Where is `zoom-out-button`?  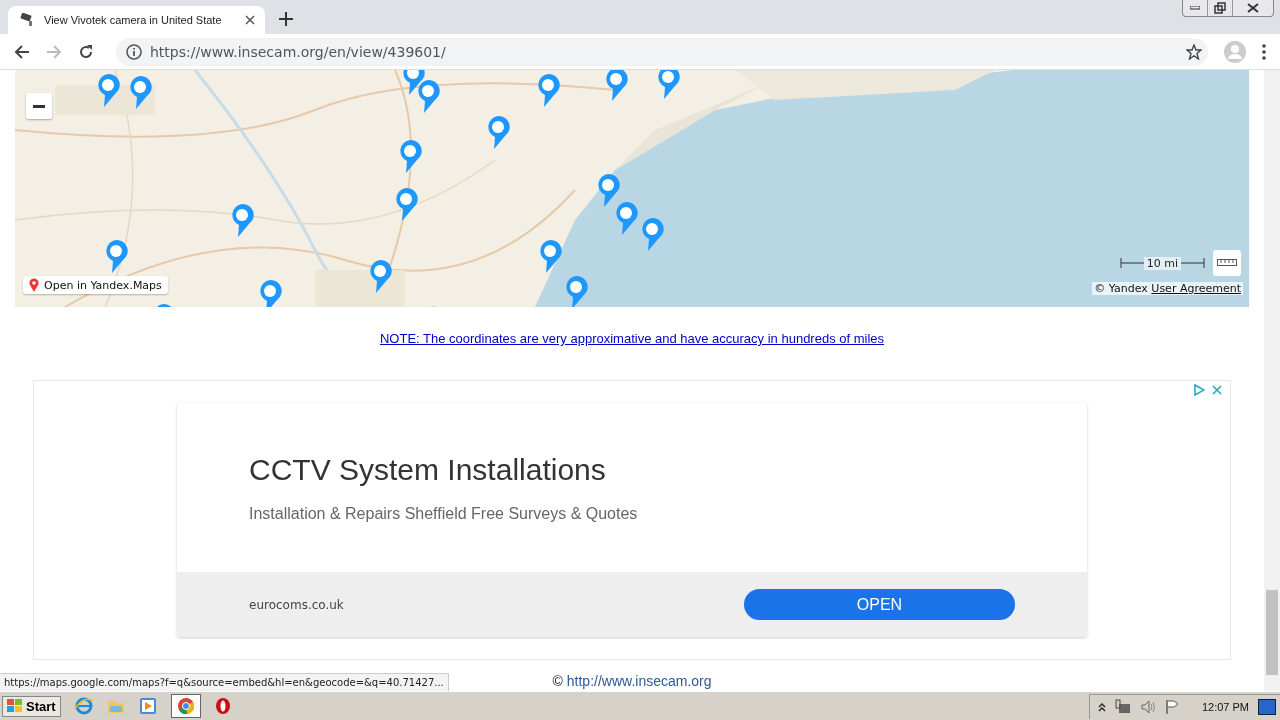
zoom-out-button is located at coordinates (39, 106).